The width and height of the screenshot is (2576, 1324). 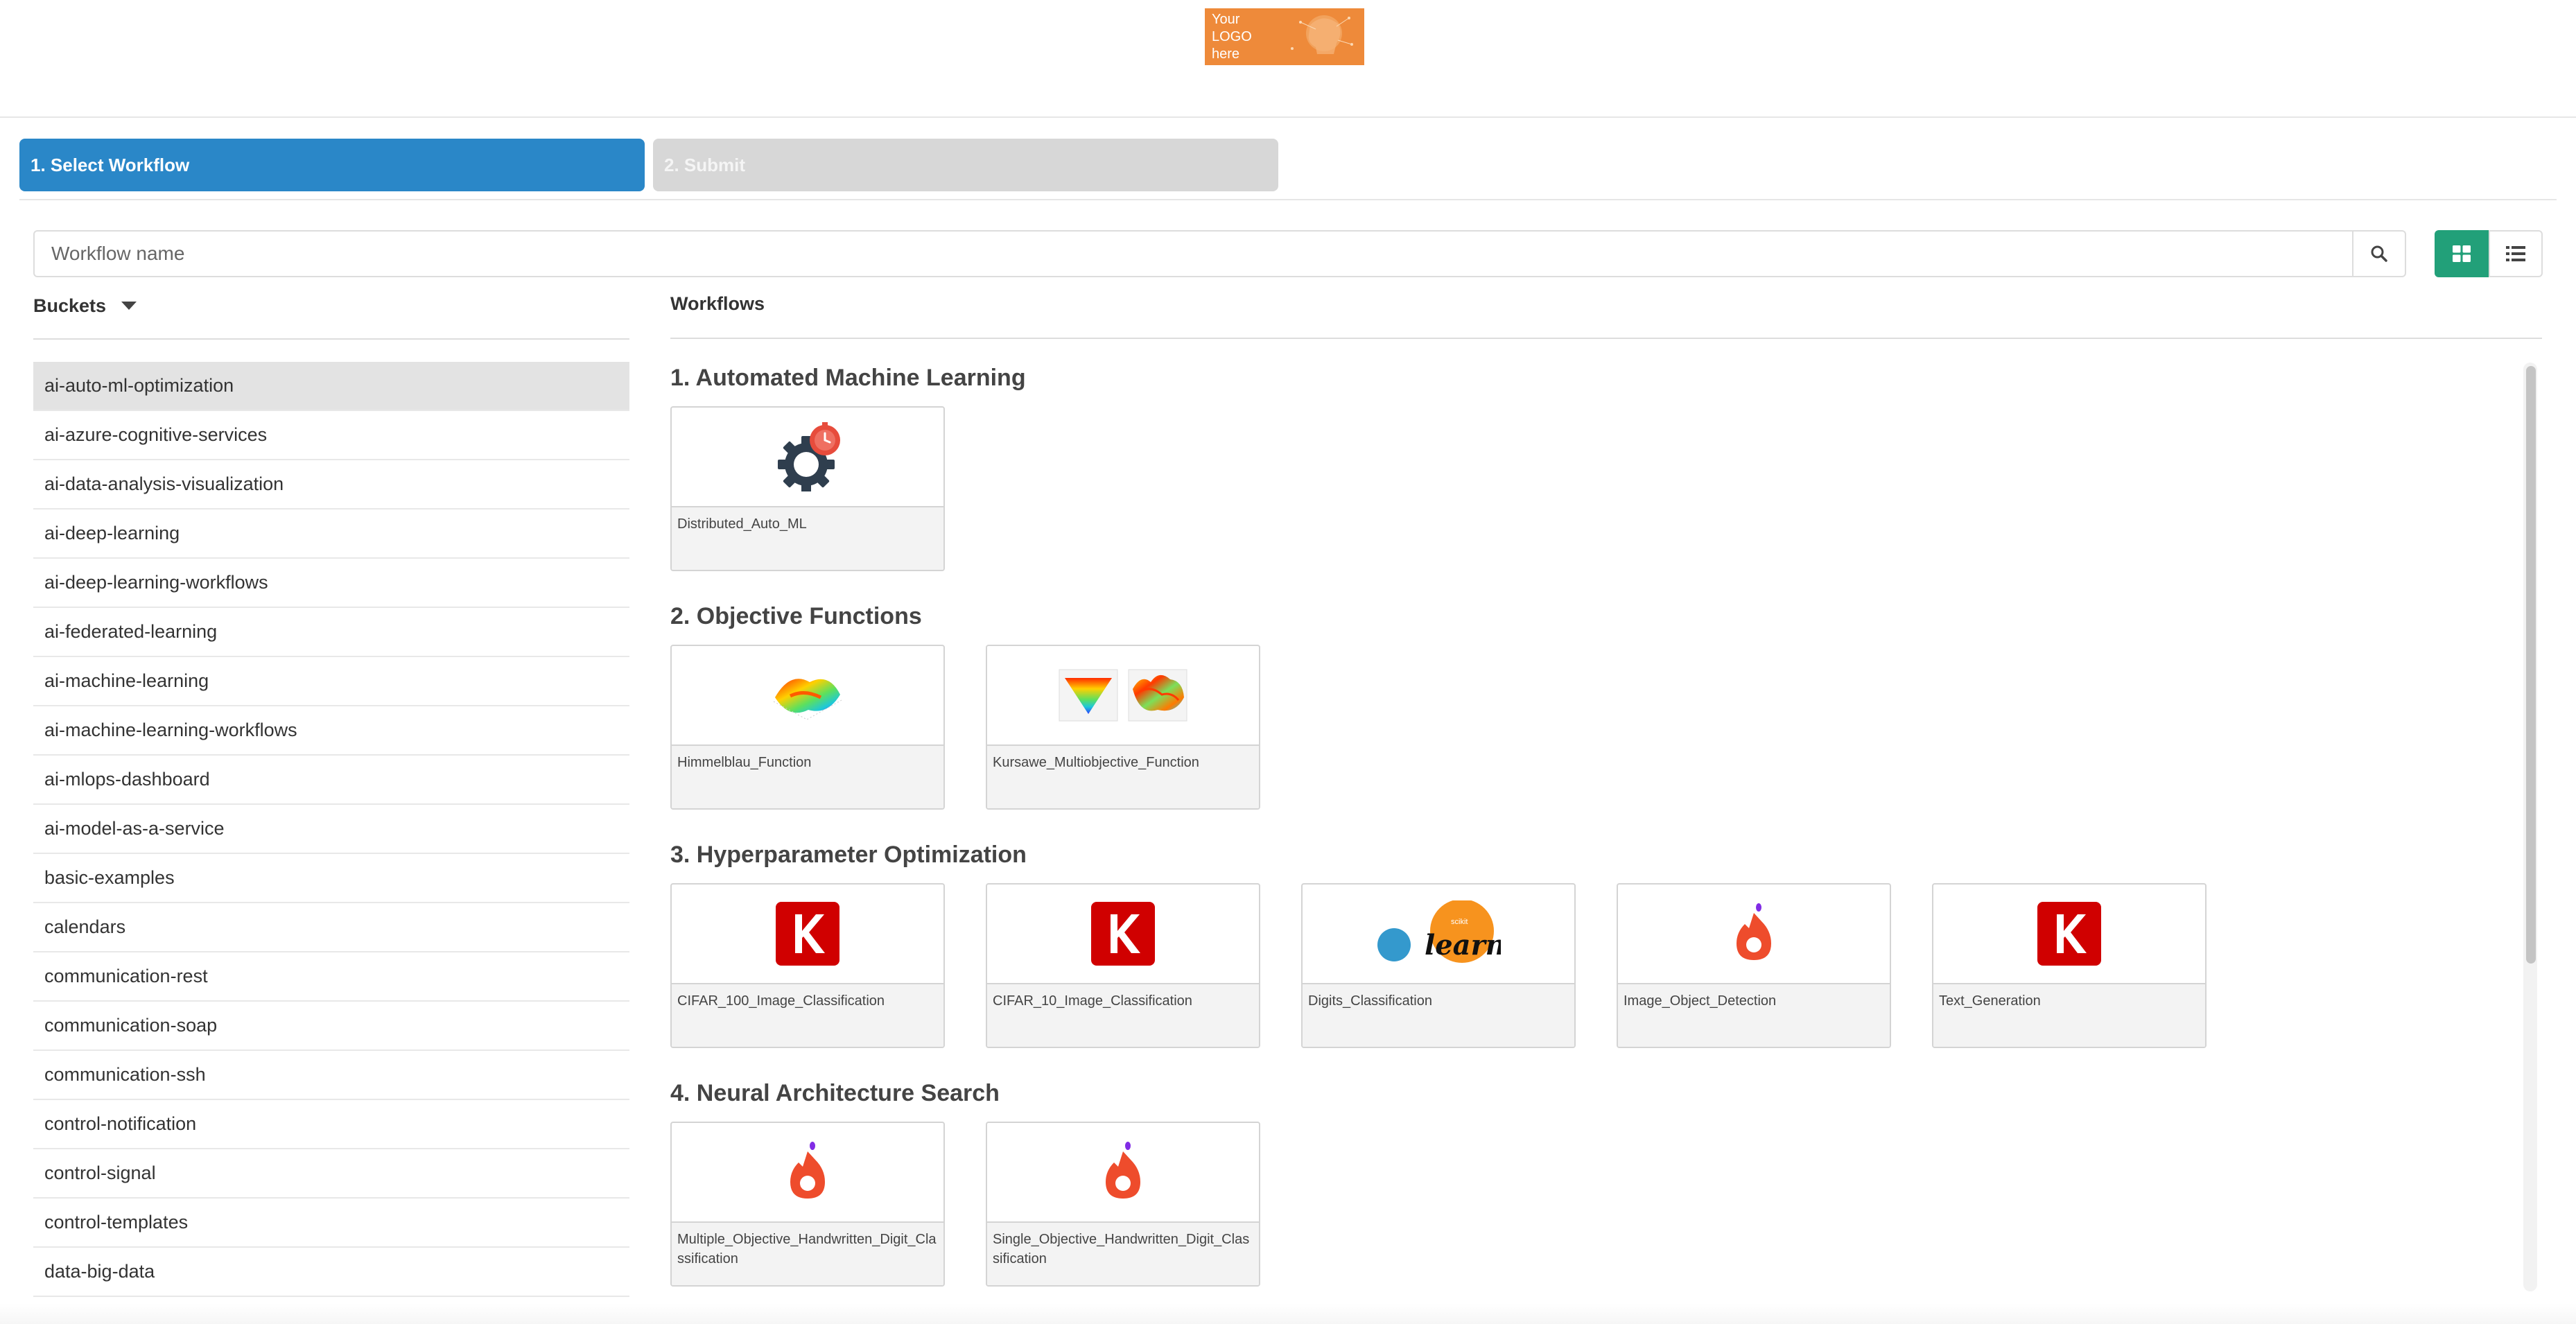 I want to click on workflow-card-himmelblau-function: Himmelblau_Function, so click(x=807, y=727).